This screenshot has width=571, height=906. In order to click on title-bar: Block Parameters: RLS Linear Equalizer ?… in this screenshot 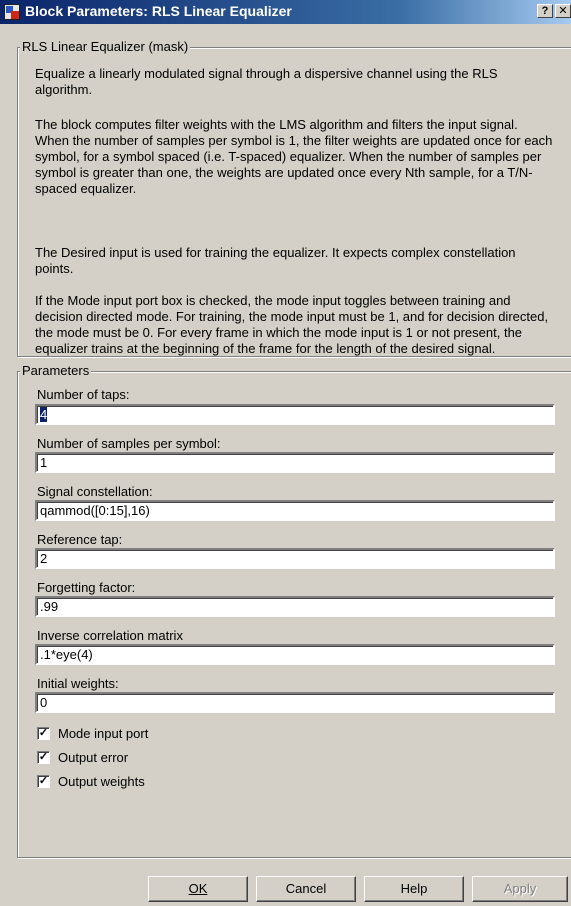, I will do `click(285, 12)`.